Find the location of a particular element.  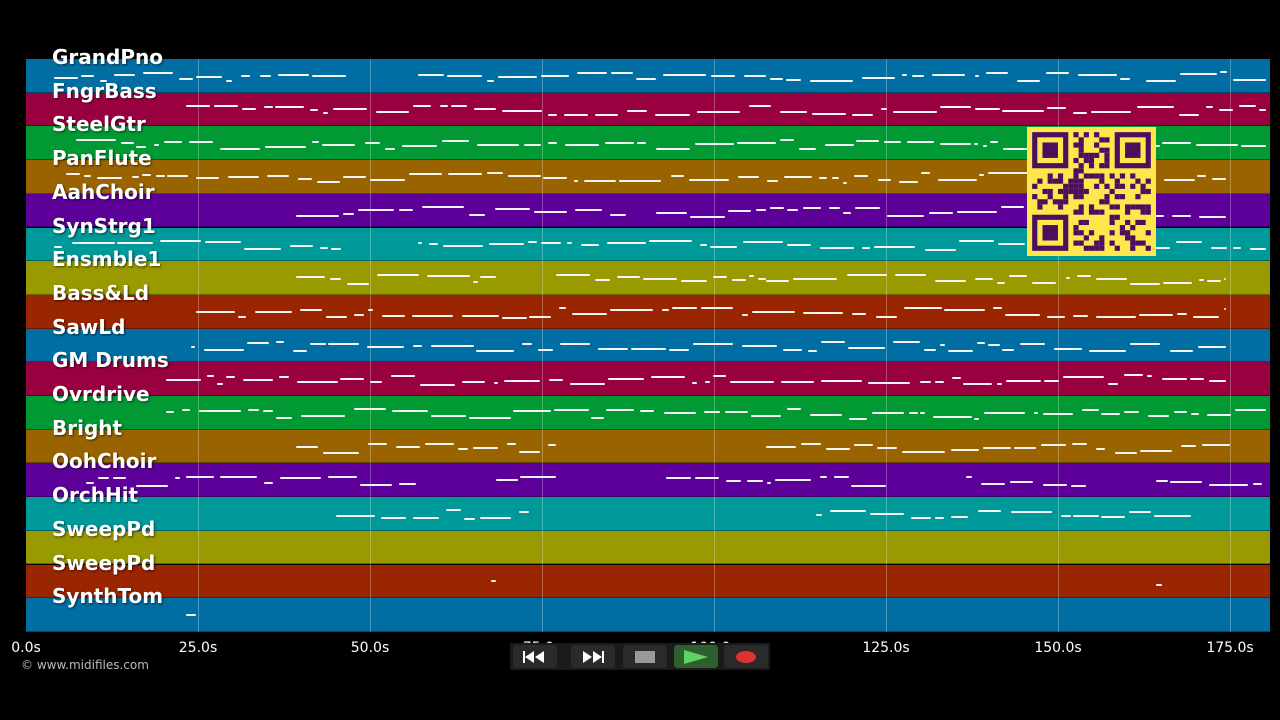

time-tick-label: 125.0s is located at coordinates (886, 648).